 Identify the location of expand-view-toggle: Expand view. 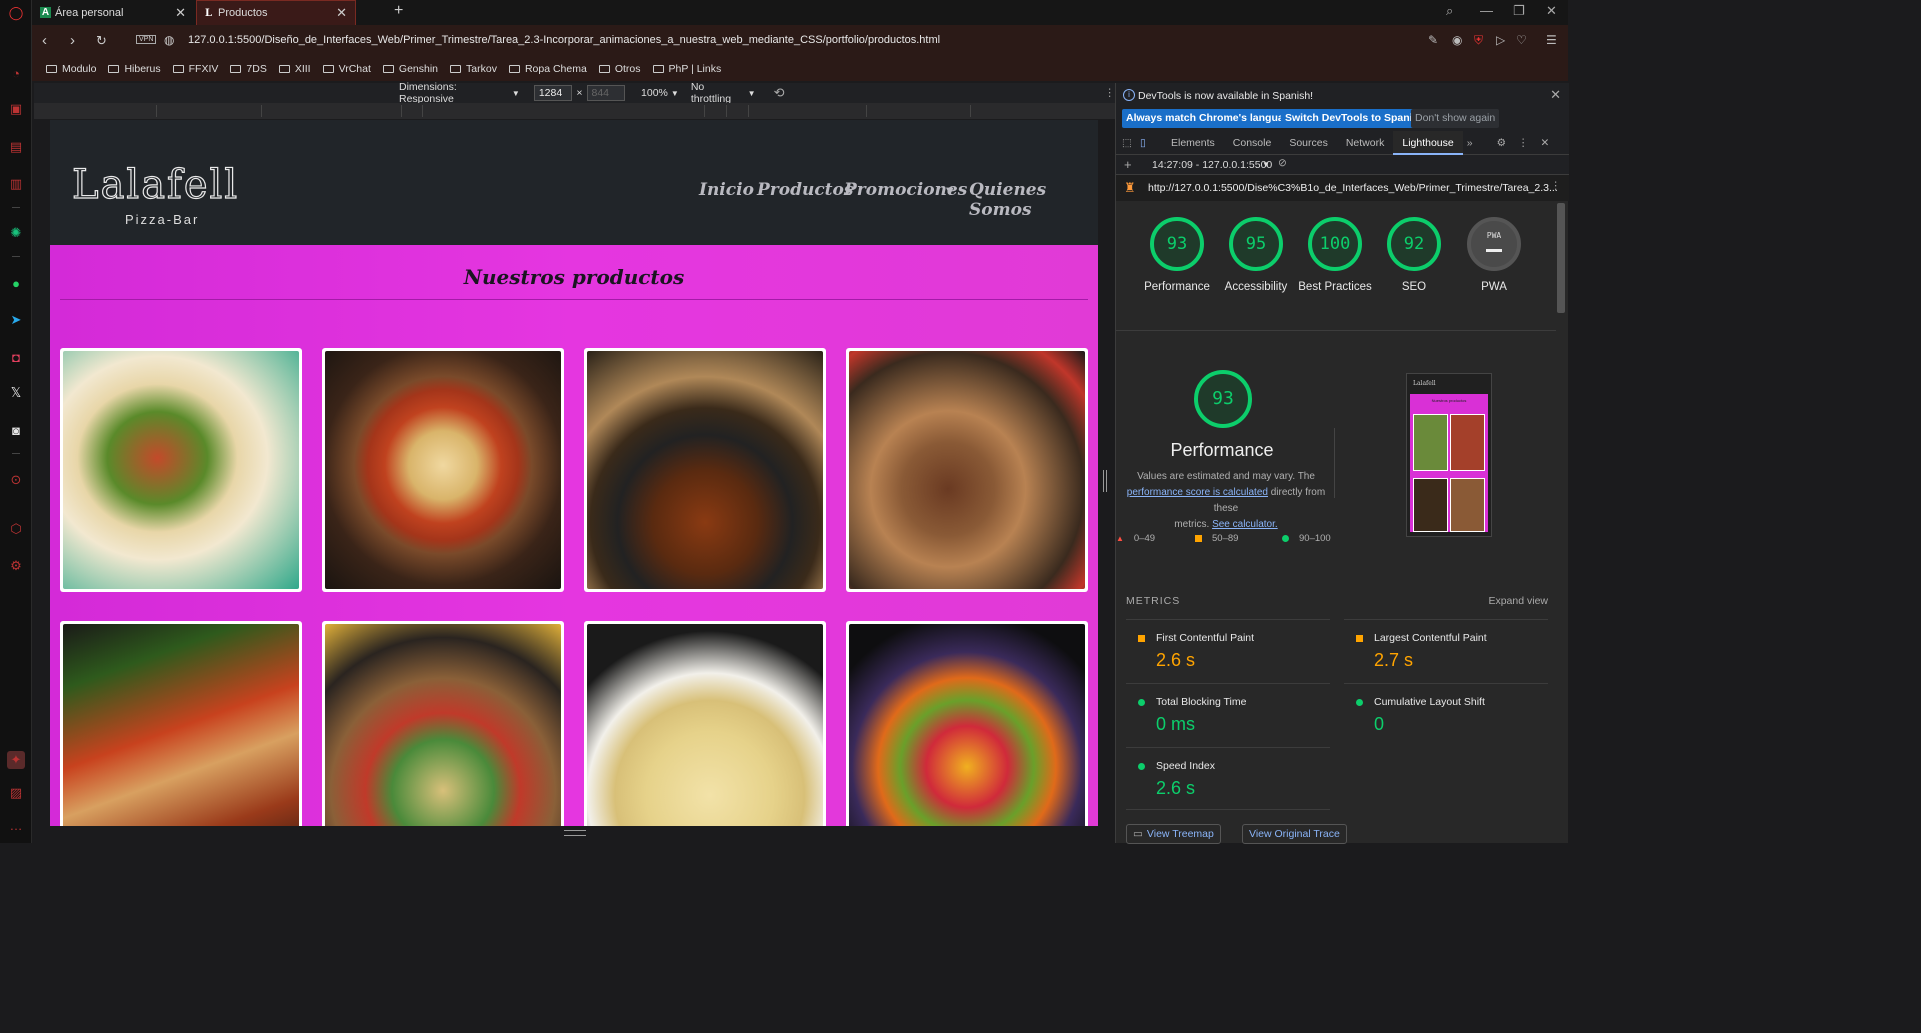
(1518, 601).